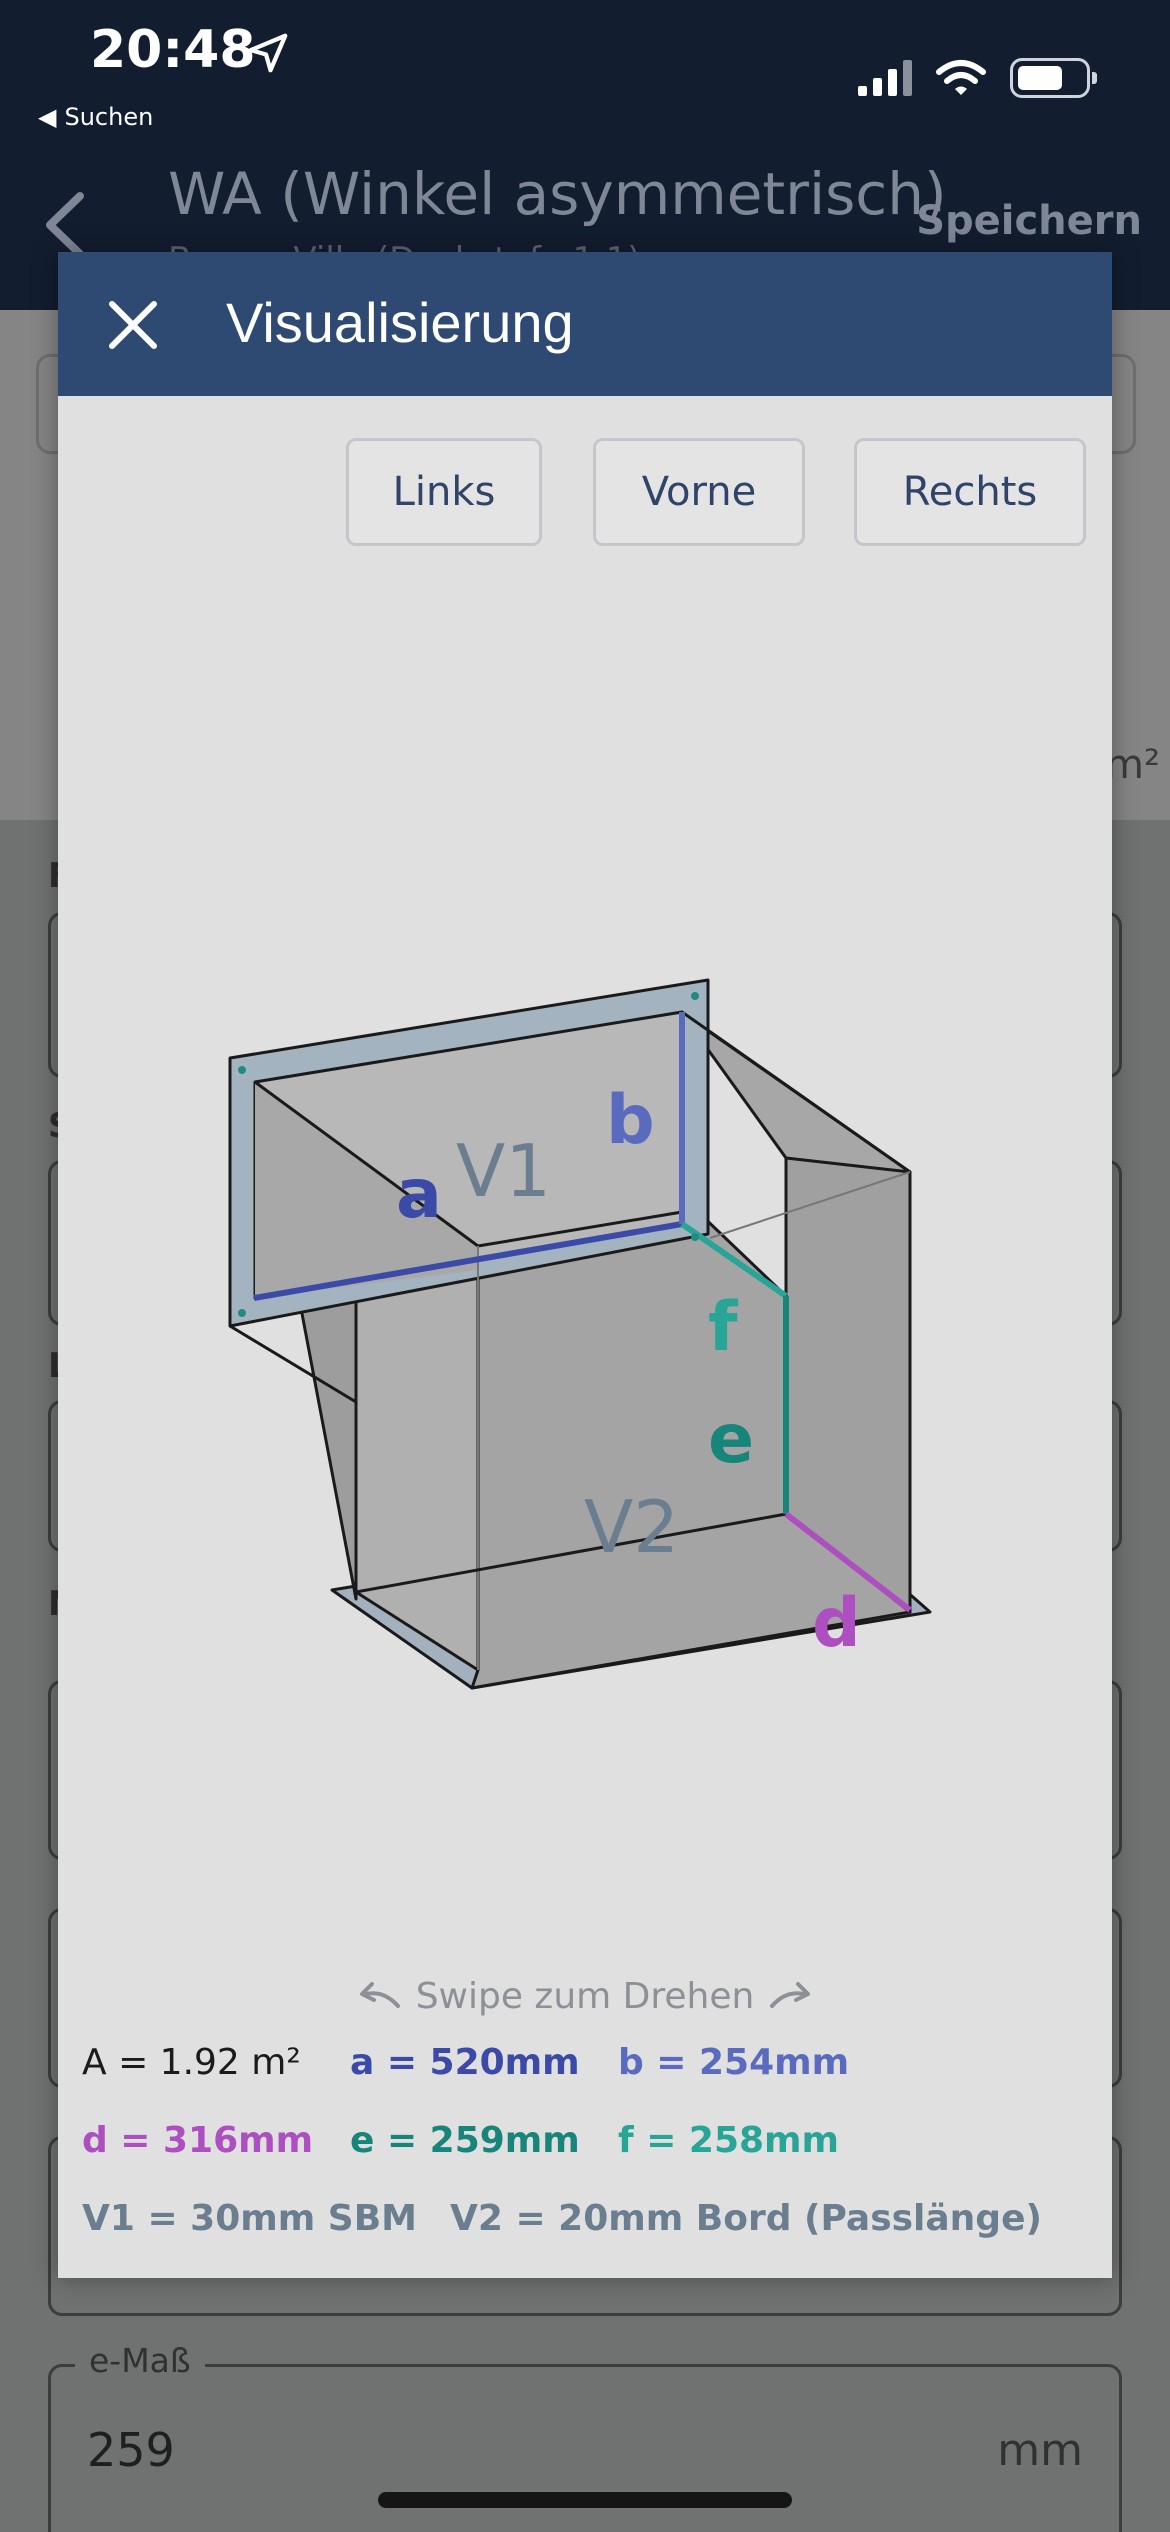 Image resolution: width=1170 pixels, height=2532 pixels. I want to click on measurement-v1: V1 = 30mm SBM, so click(249, 2218).